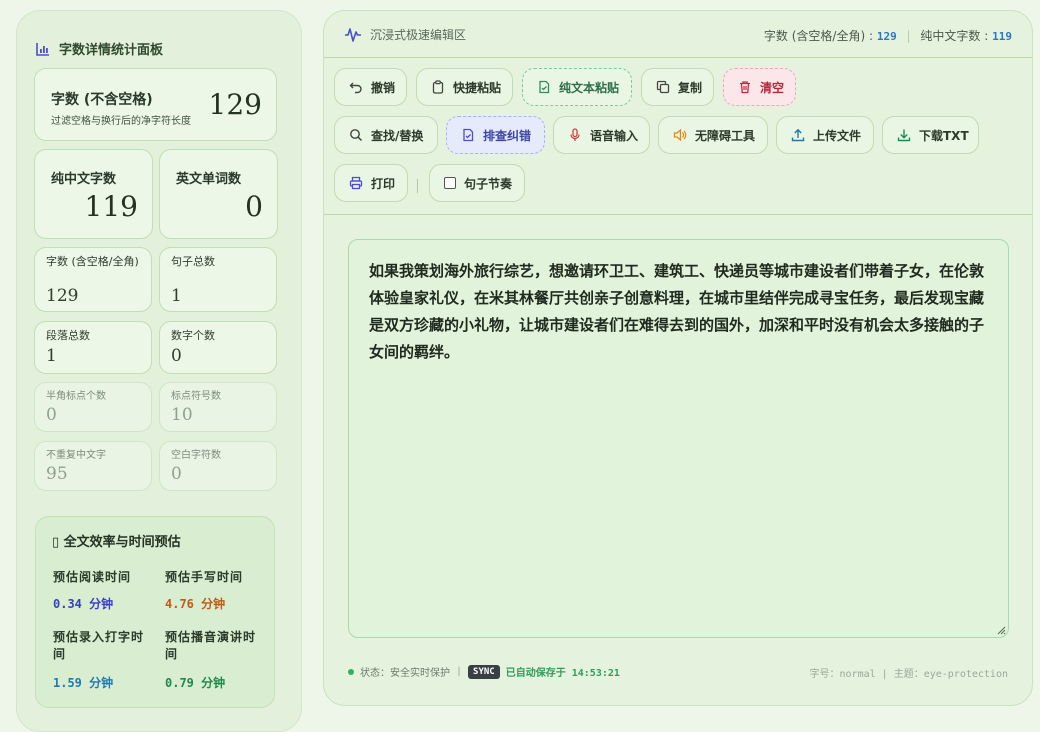  What do you see at coordinates (772, 87) in the screenshot?
I see `clear-label: 清空` at bounding box center [772, 87].